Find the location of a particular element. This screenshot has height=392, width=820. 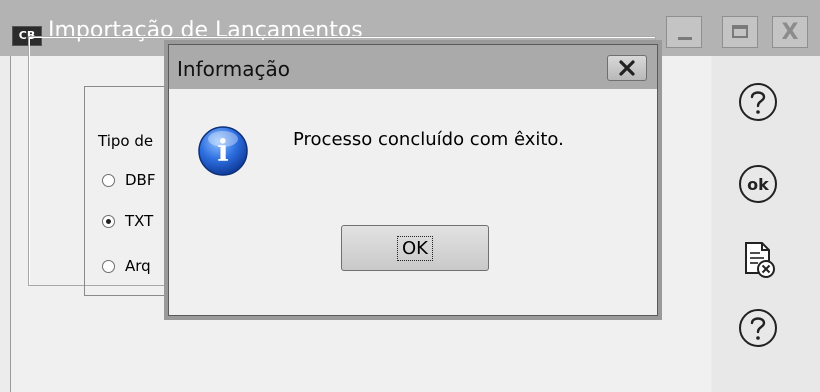

ok-toolbar-button: ok is located at coordinates (758, 184).